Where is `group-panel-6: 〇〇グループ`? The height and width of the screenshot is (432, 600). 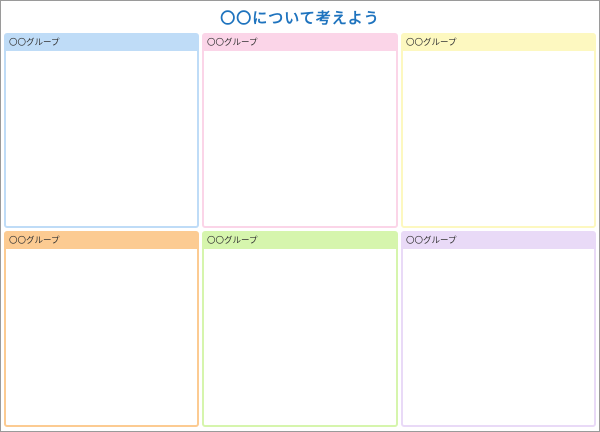 group-panel-6: 〇〇グループ is located at coordinates (498, 329).